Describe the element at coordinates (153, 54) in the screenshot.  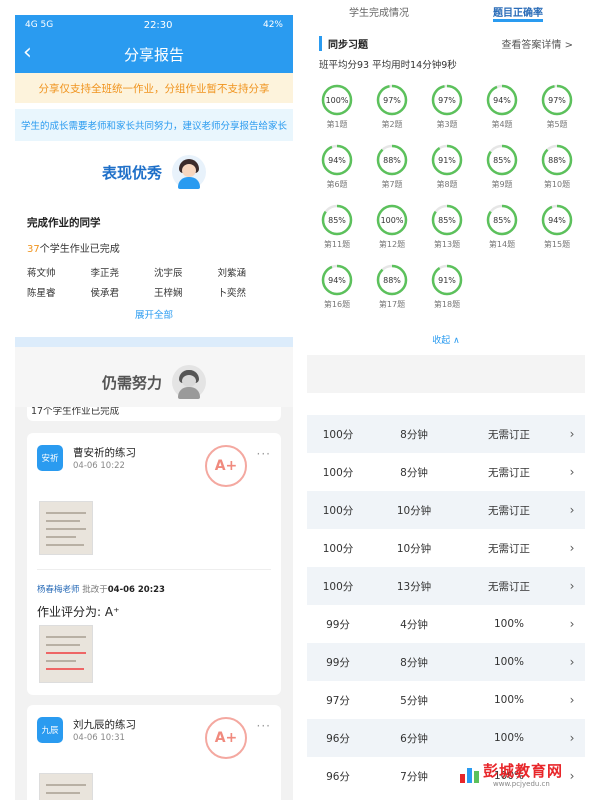
I see `page-title: 分享报告` at that location.